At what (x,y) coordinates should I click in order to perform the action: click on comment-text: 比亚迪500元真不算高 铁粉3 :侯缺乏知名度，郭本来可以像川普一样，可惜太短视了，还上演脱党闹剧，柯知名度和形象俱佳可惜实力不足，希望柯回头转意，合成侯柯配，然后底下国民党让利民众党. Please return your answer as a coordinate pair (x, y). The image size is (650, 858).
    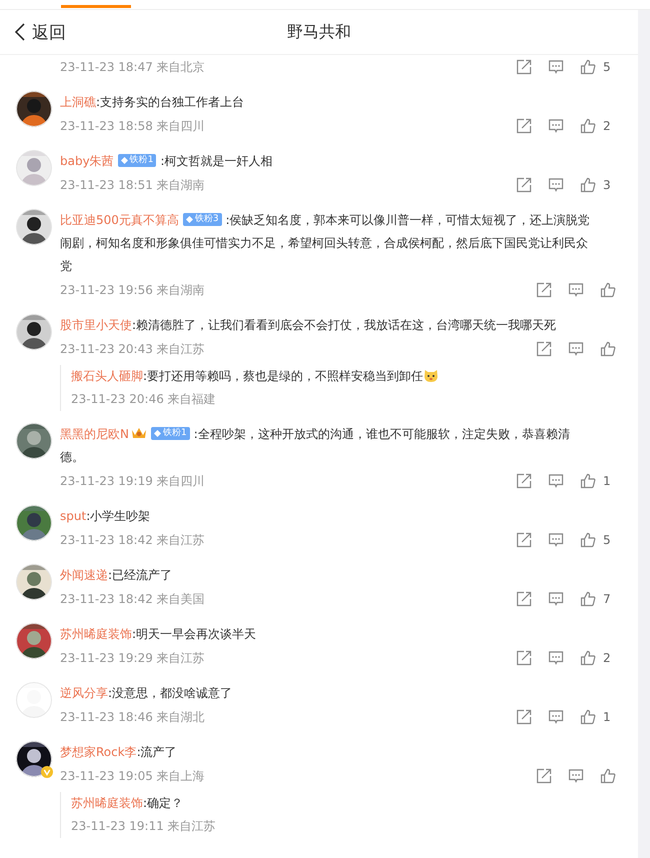
    Looking at the image, I should click on (325, 243).